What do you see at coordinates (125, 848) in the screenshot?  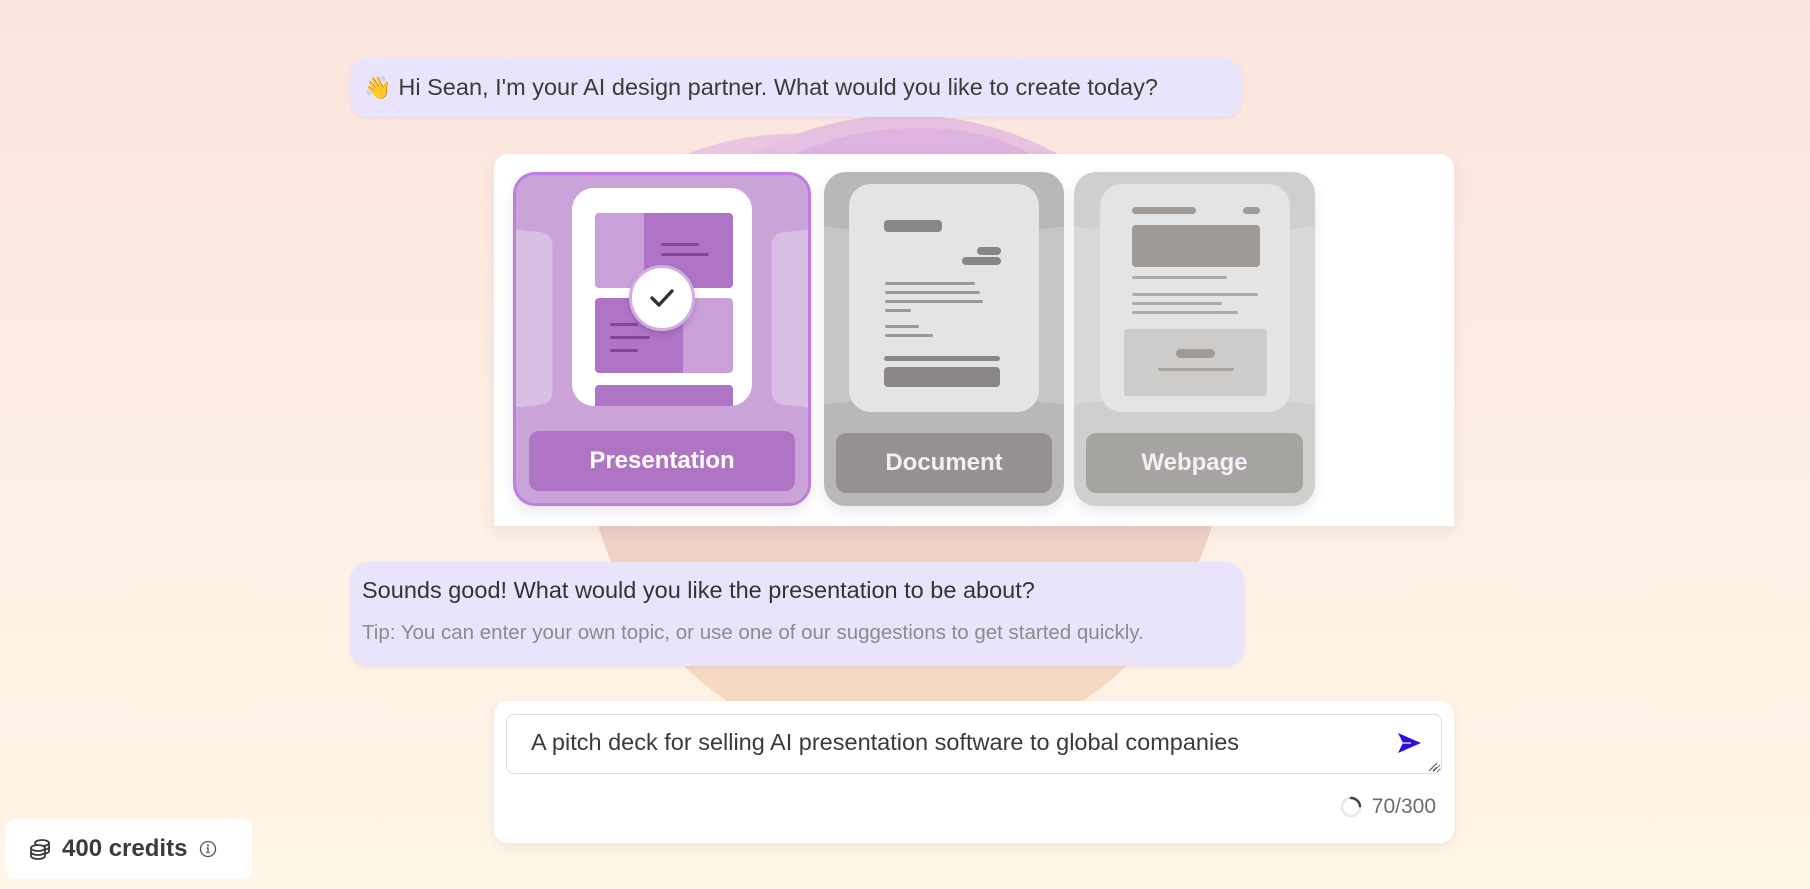 I see `credits-count: 400 credits` at bounding box center [125, 848].